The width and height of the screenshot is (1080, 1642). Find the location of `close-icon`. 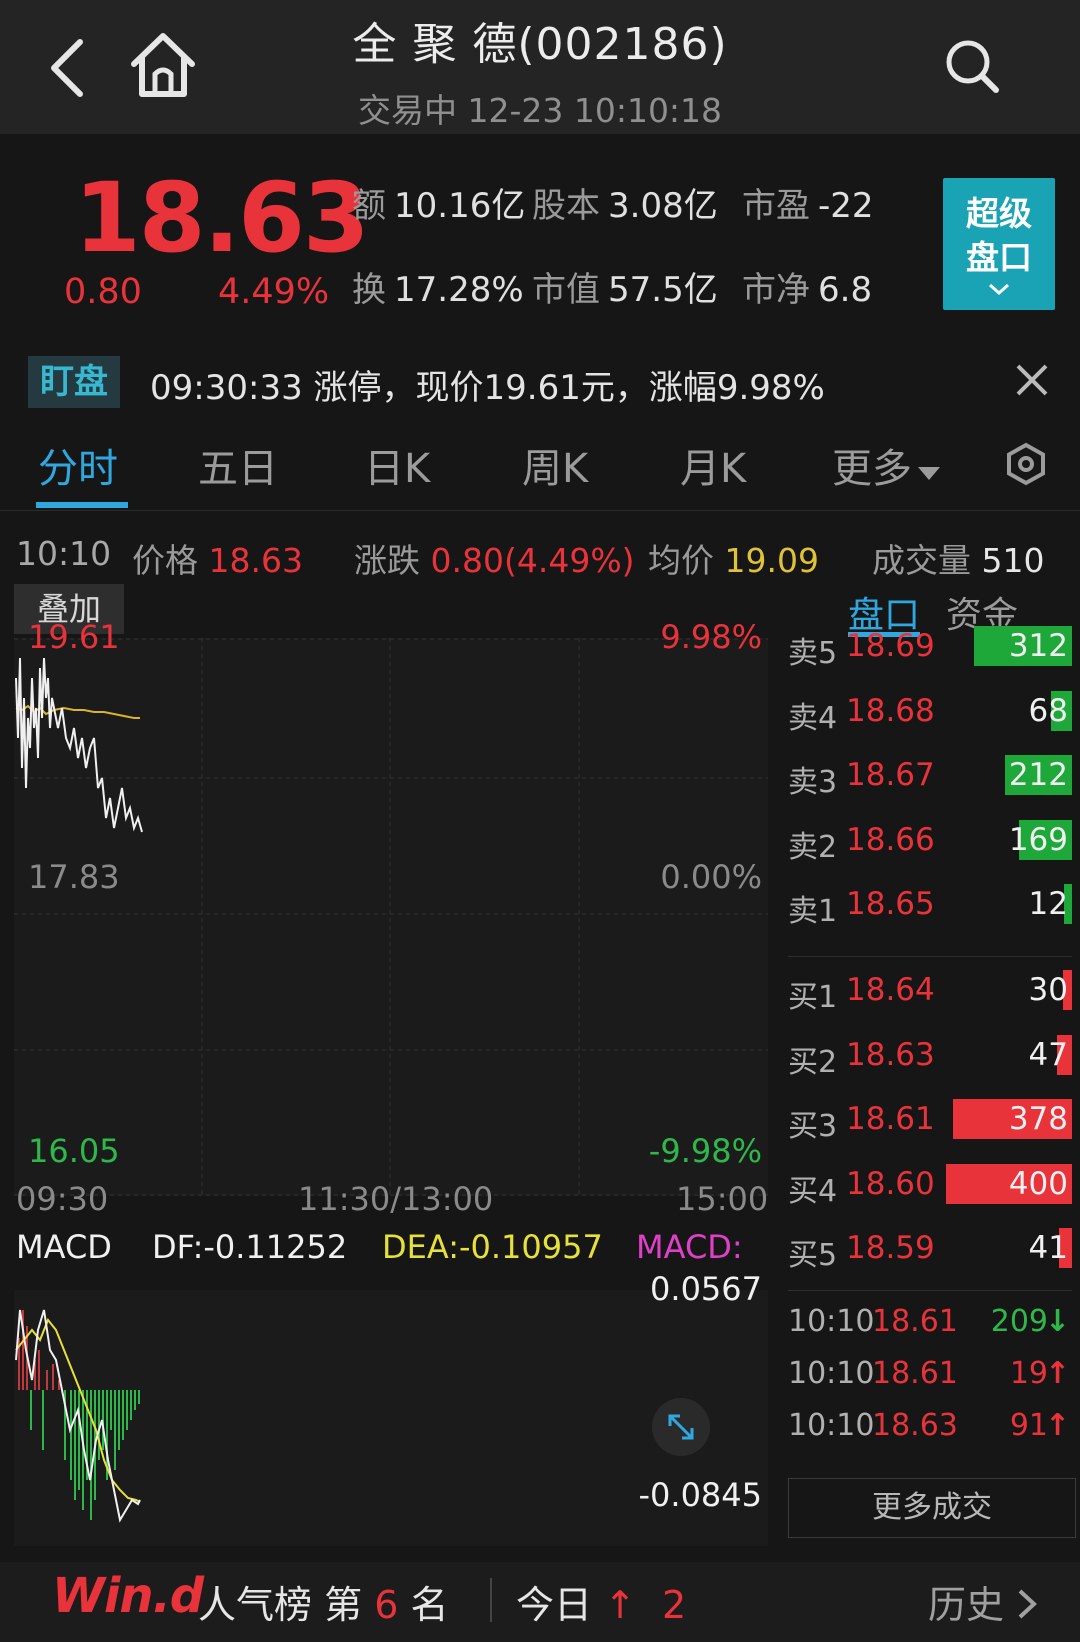

close-icon is located at coordinates (1032, 380).